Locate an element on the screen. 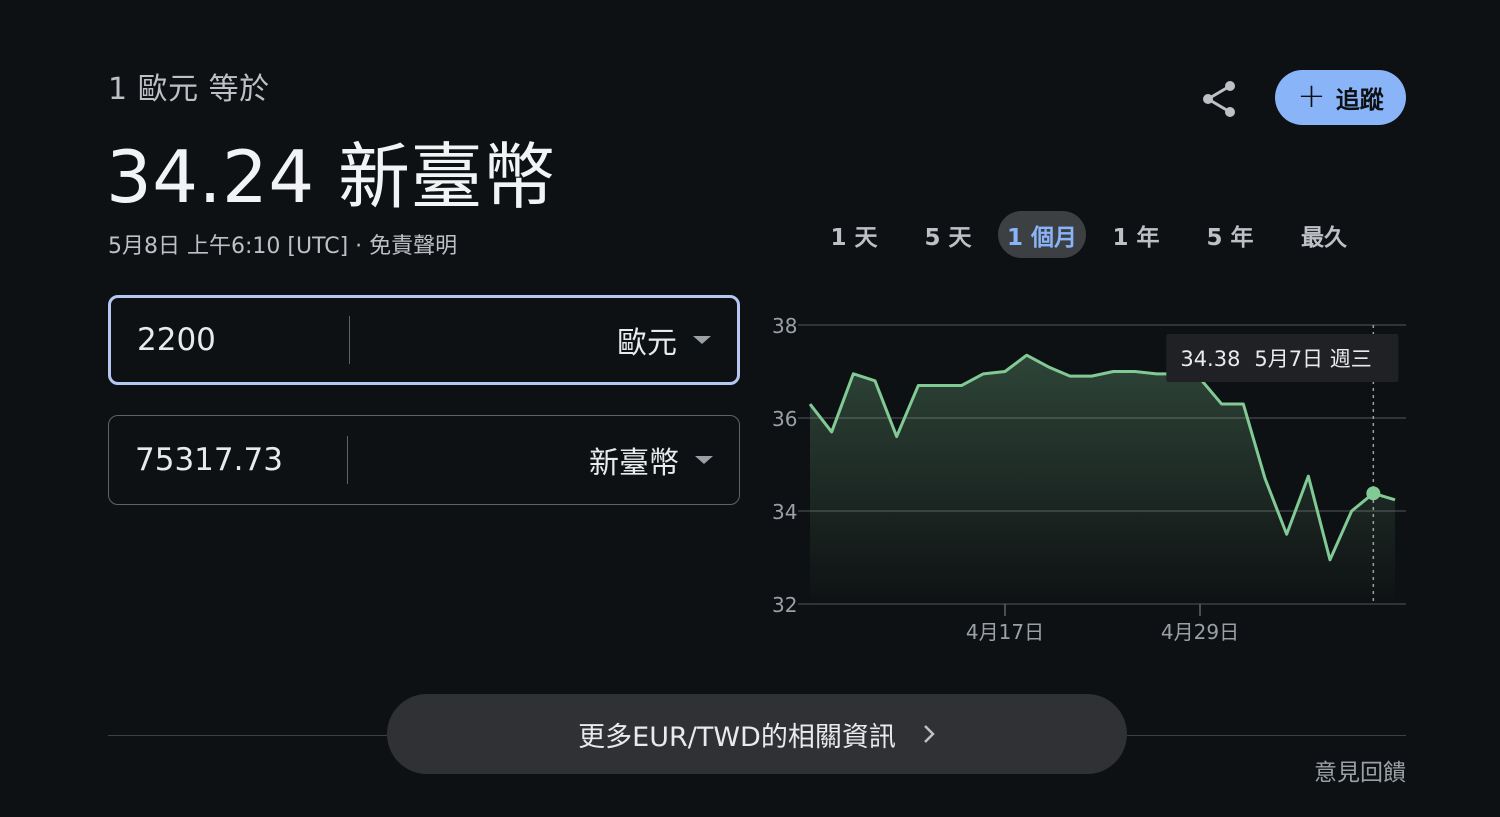 Image resolution: width=1500 pixels, height=817 pixels. range-tab-1d: 1 天 is located at coordinates (854, 234).